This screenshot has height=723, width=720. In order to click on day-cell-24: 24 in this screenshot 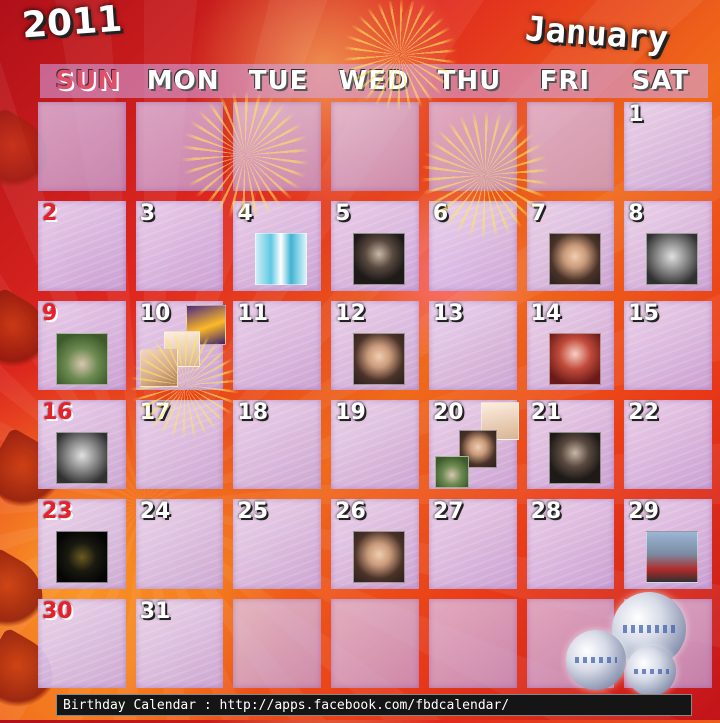, I will do `click(179, 544)`.